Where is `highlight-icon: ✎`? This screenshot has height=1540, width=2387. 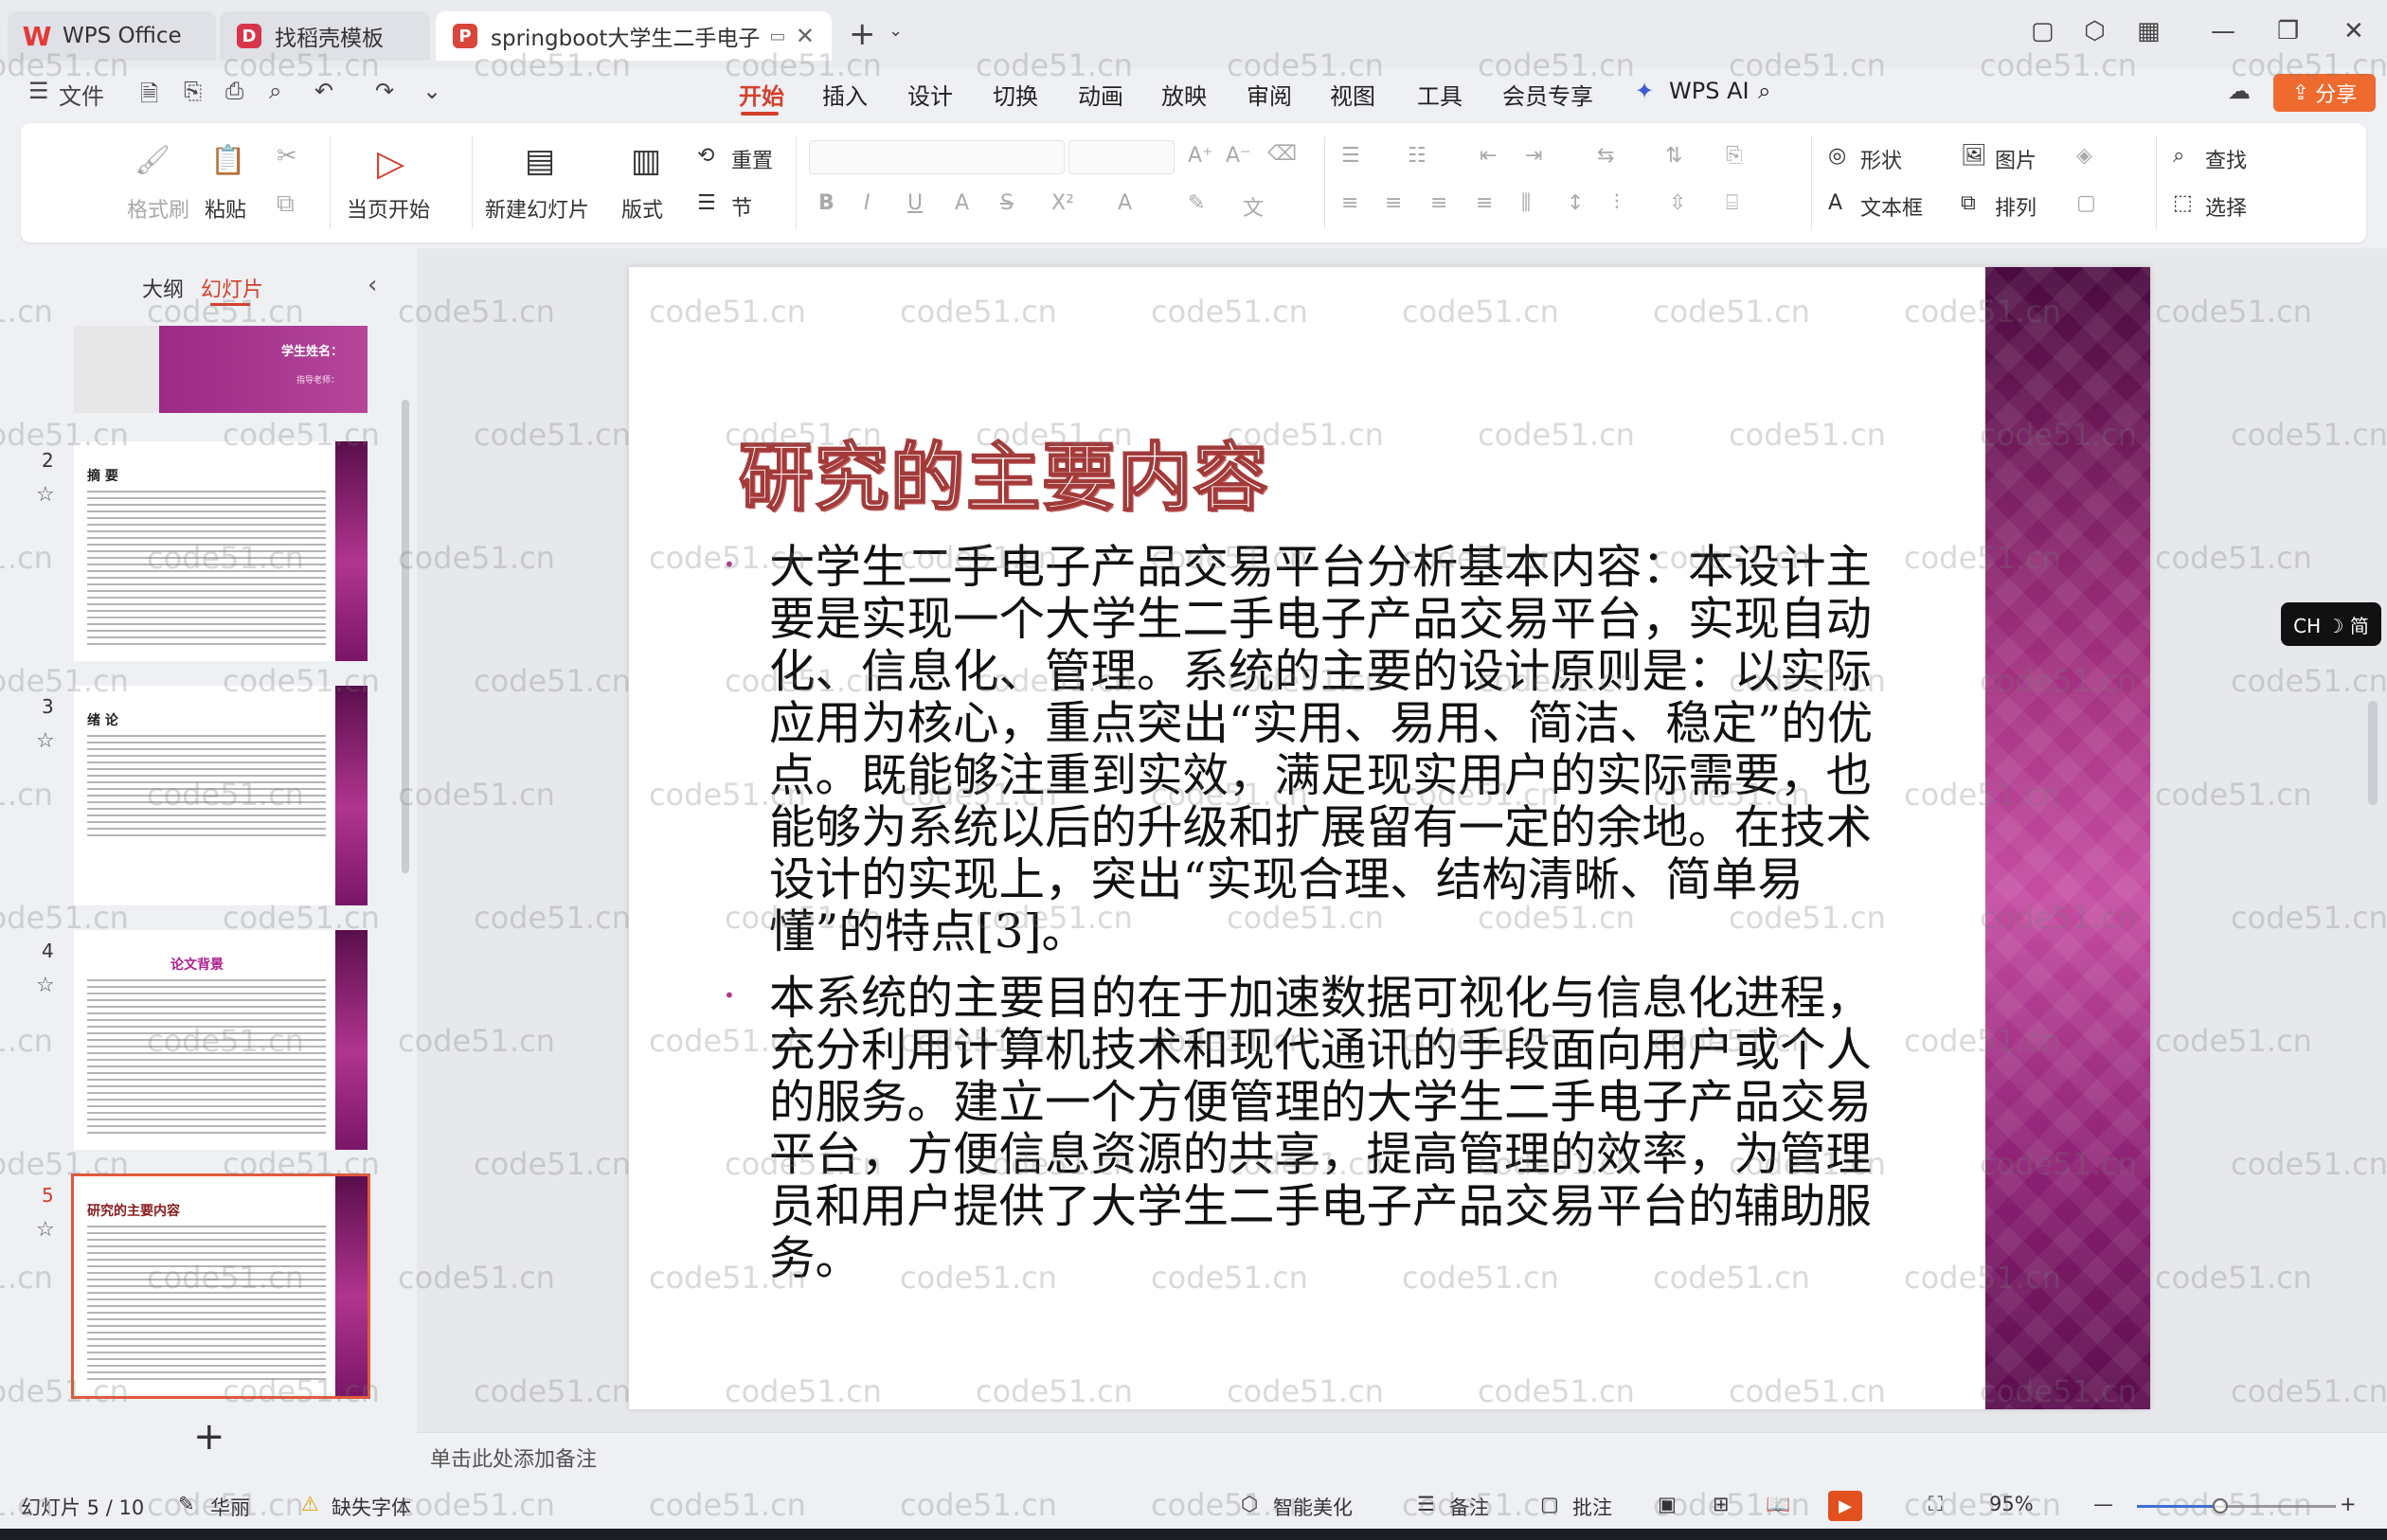
highlight-icon: ✎ is located at coordinates (1196, 203).